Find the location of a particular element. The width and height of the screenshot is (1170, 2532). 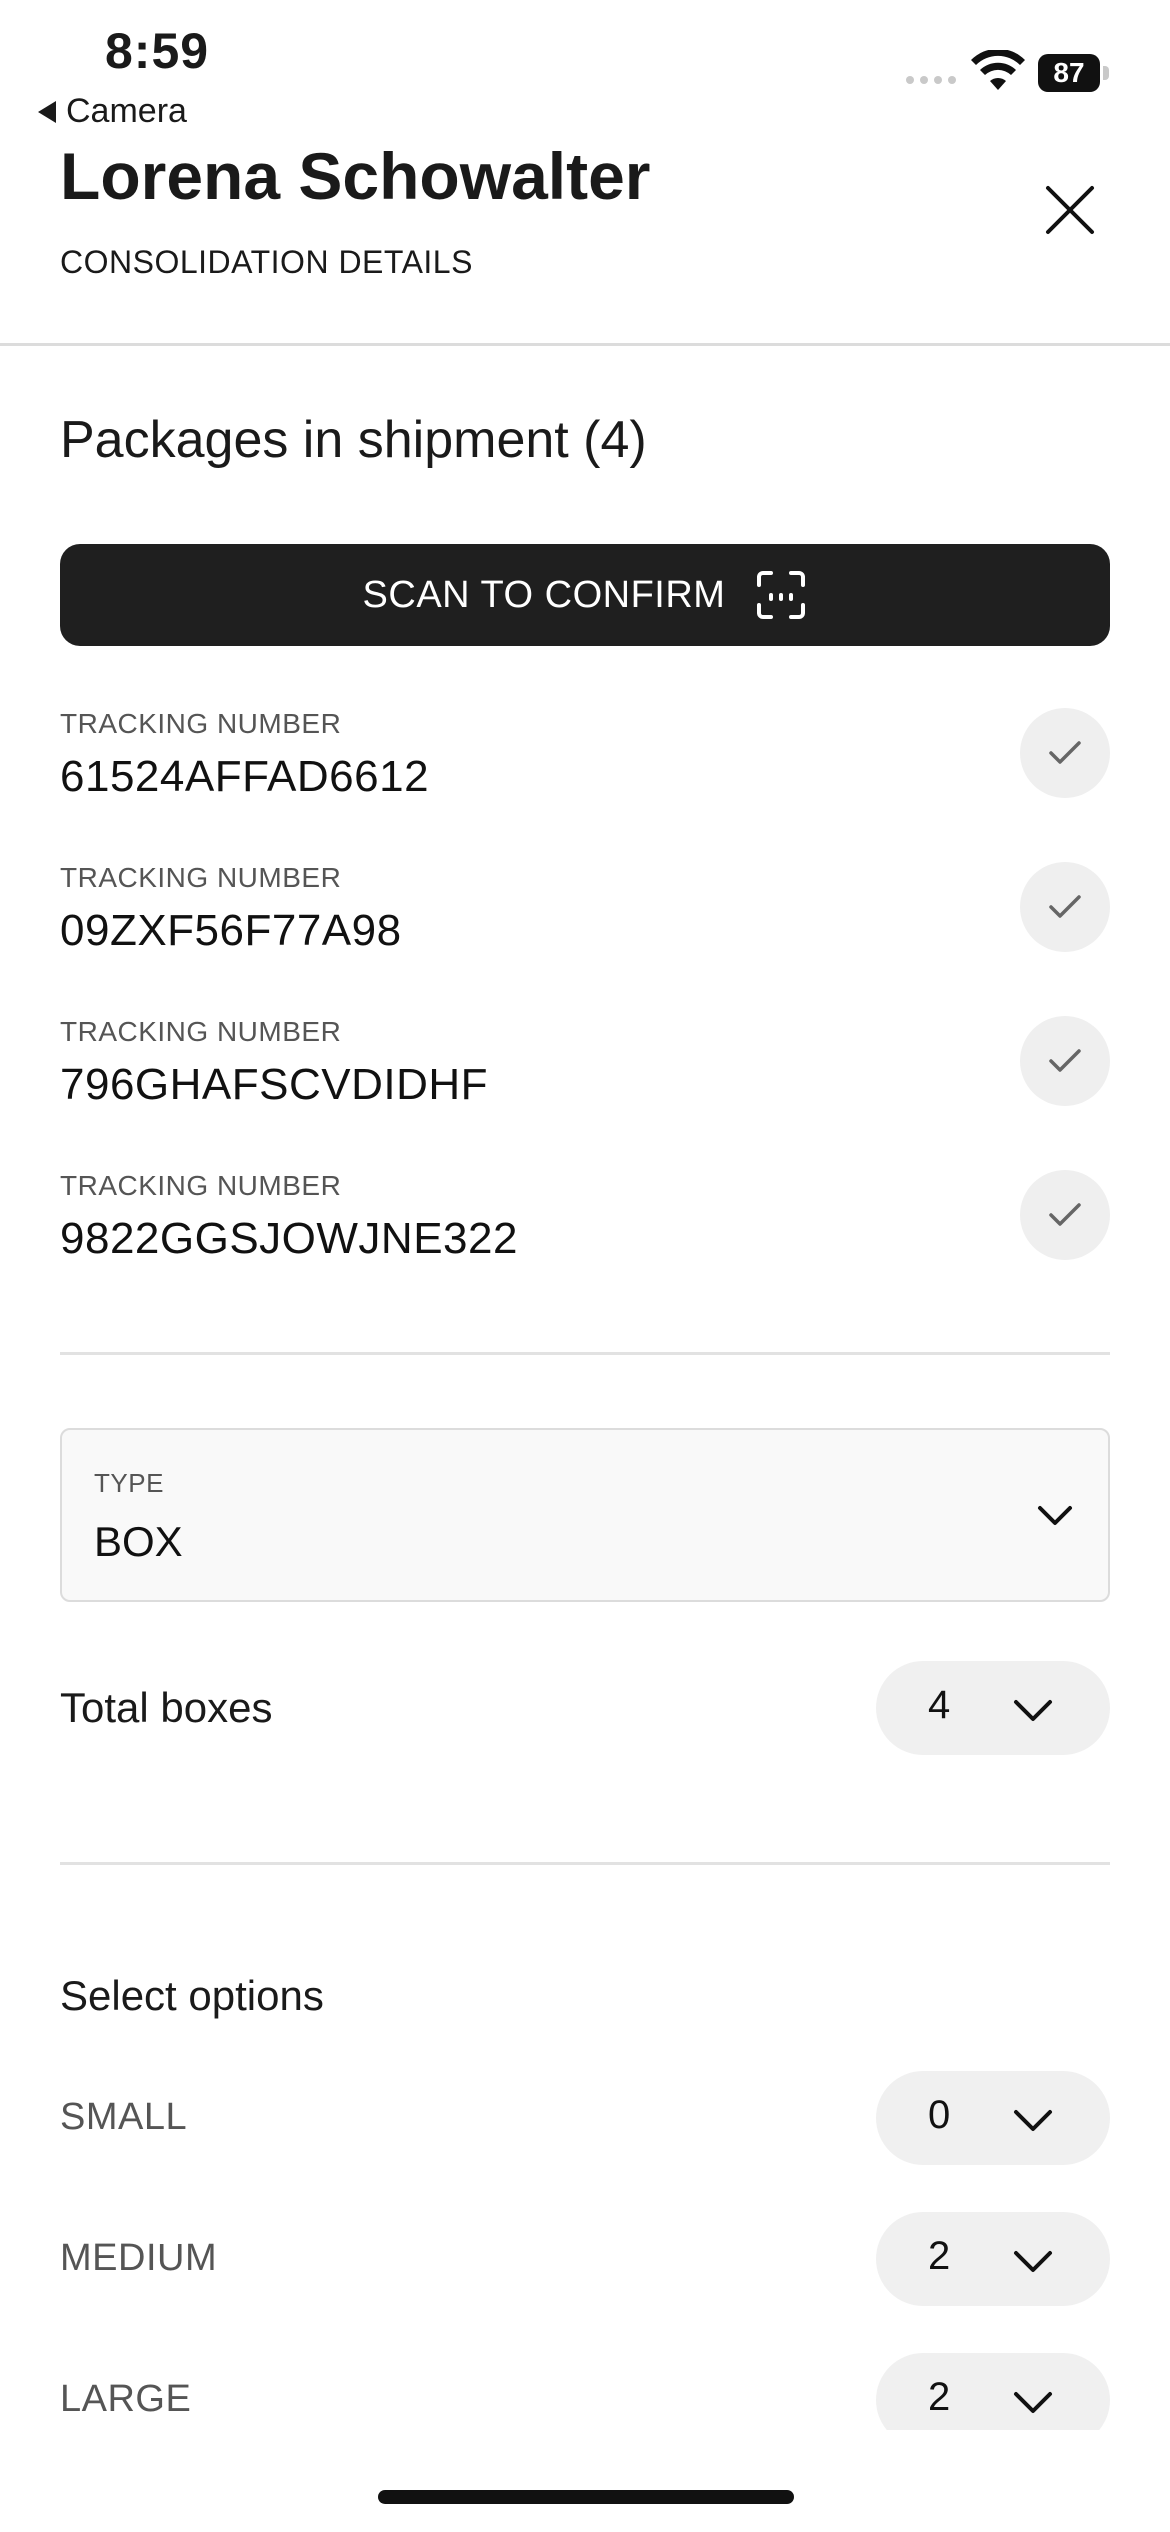

packages-title: Packages in shipment (4) is located at coordinates (353, 440).